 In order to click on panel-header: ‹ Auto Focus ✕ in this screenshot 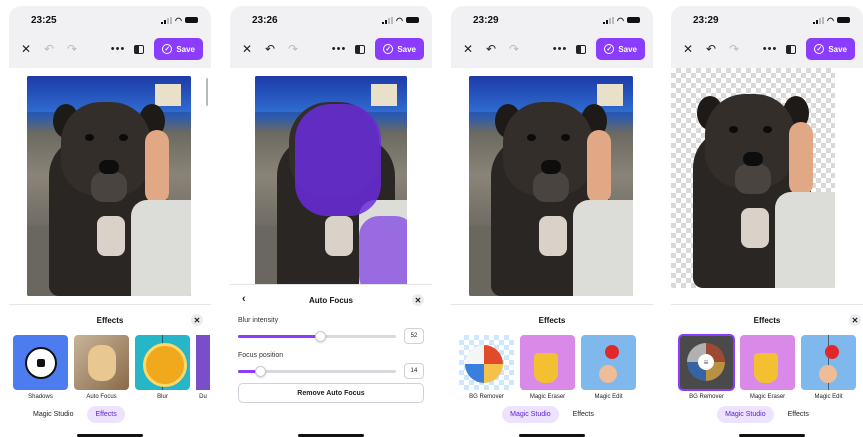, I will do `click(331, 300)`.